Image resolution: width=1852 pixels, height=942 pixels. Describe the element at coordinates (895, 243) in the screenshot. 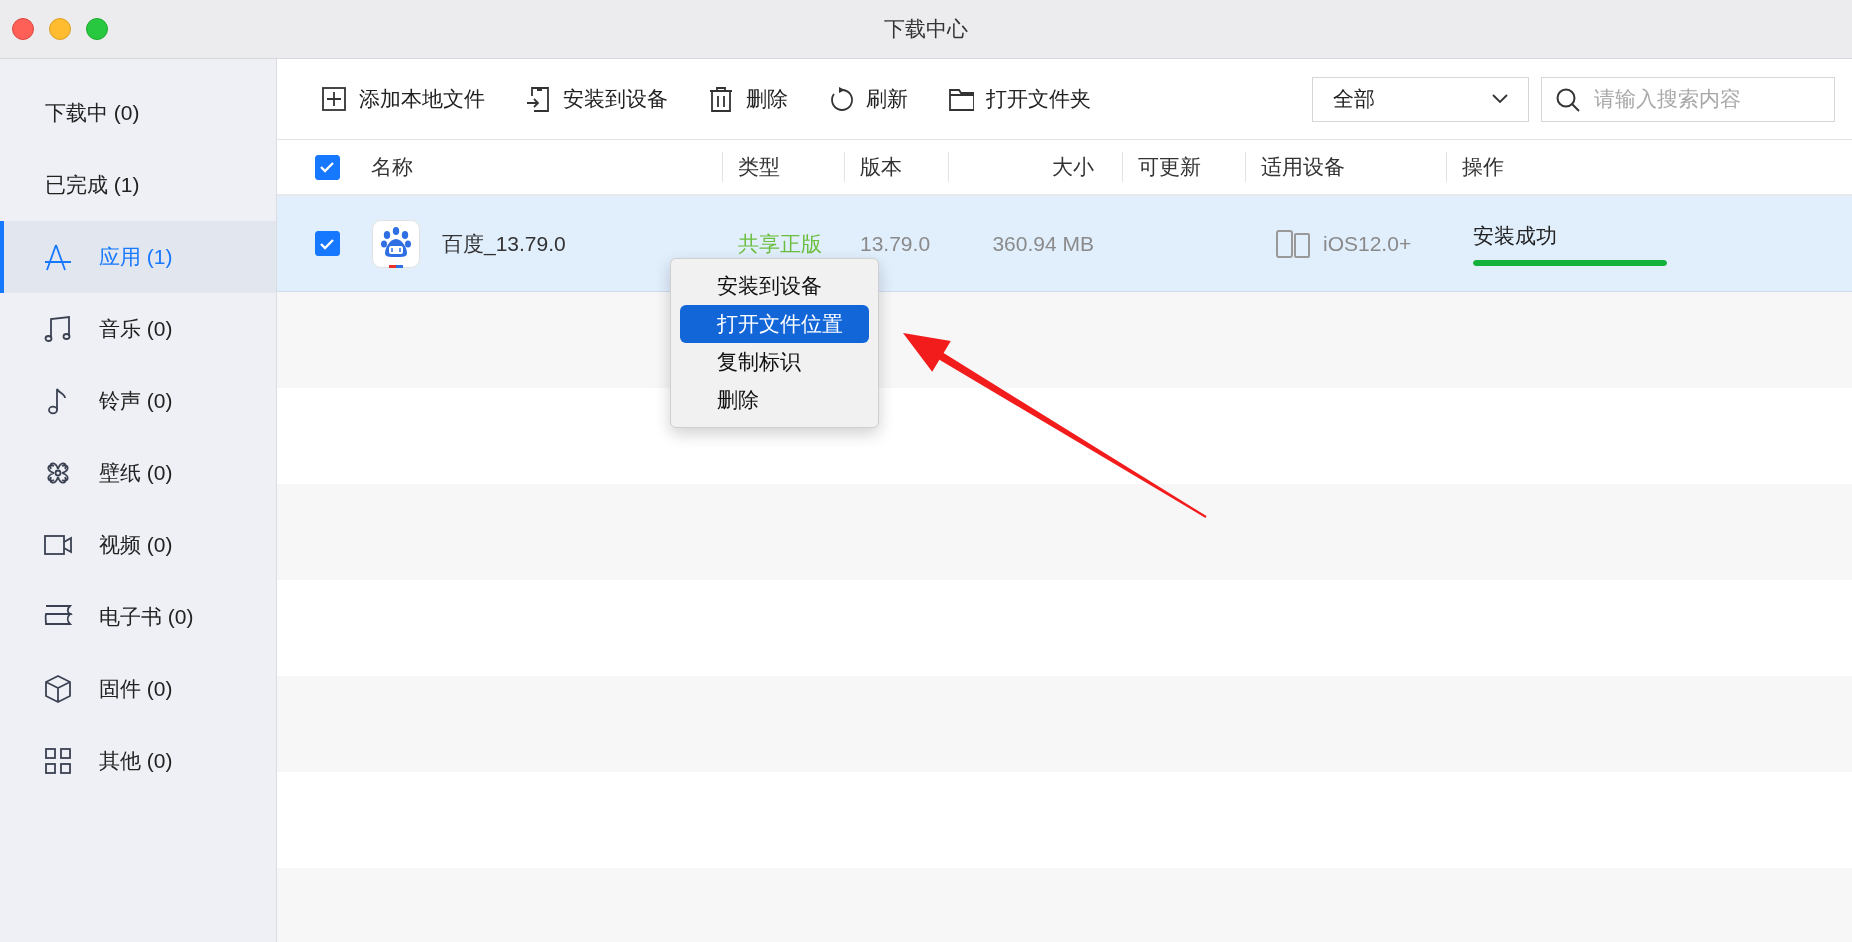

I see `table-cell: 13.79.0` at that location.